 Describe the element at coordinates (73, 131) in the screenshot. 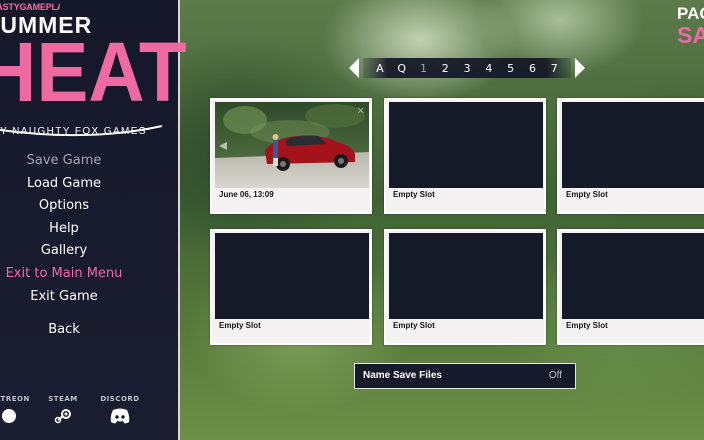

I see `logo-byline: BY NAUGHTY FOX GAMES` at that location.